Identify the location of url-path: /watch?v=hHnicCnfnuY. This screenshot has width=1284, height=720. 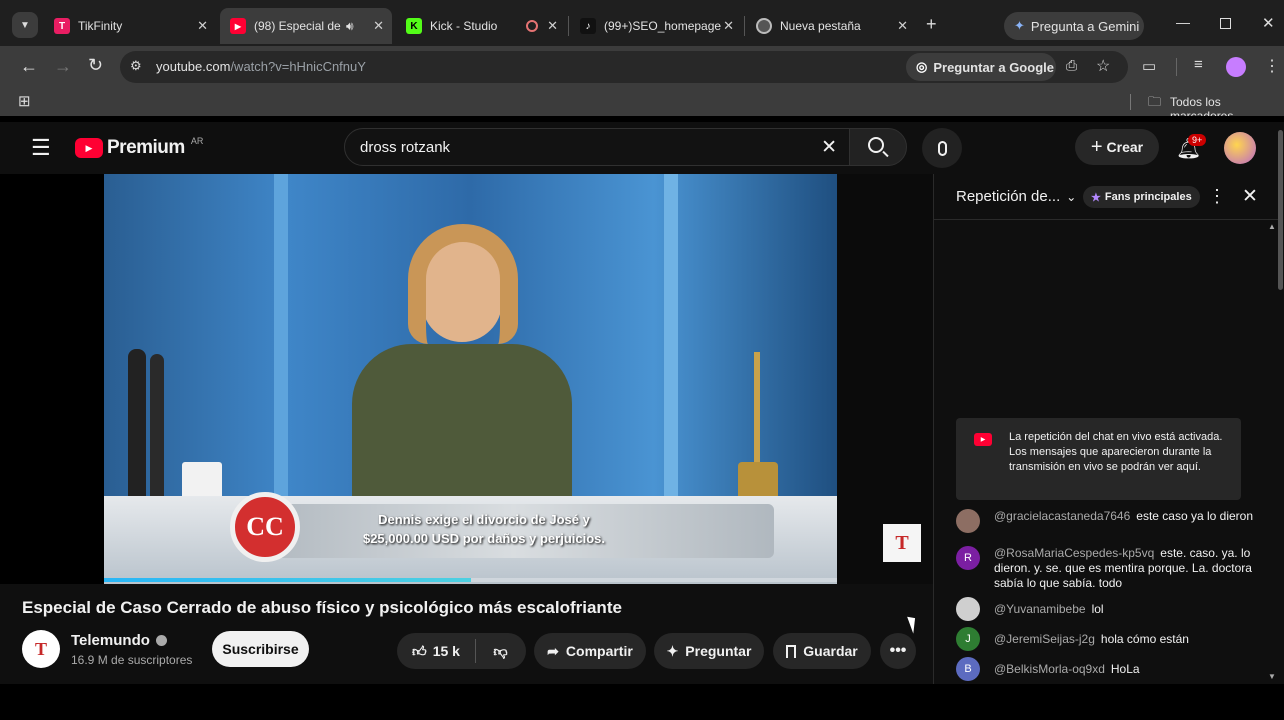
(298, 66).